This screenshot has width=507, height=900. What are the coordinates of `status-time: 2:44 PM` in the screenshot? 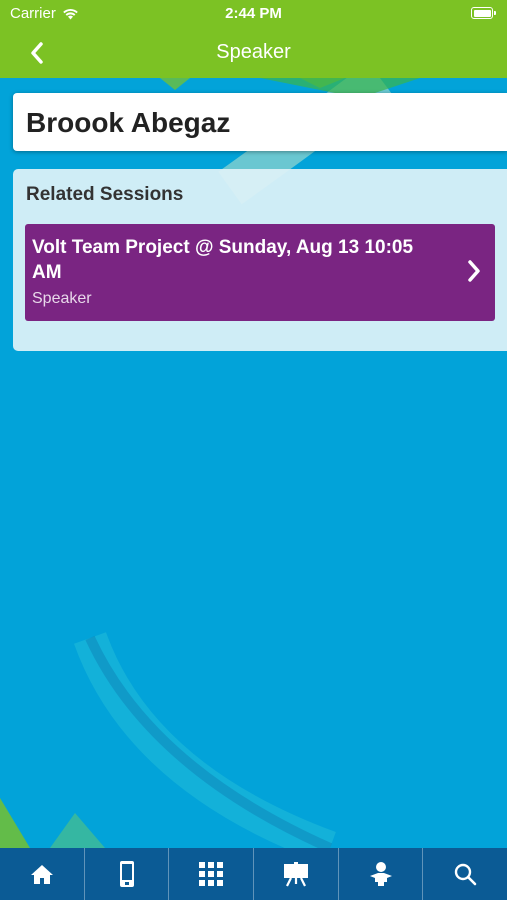 It's located at (253, 13).